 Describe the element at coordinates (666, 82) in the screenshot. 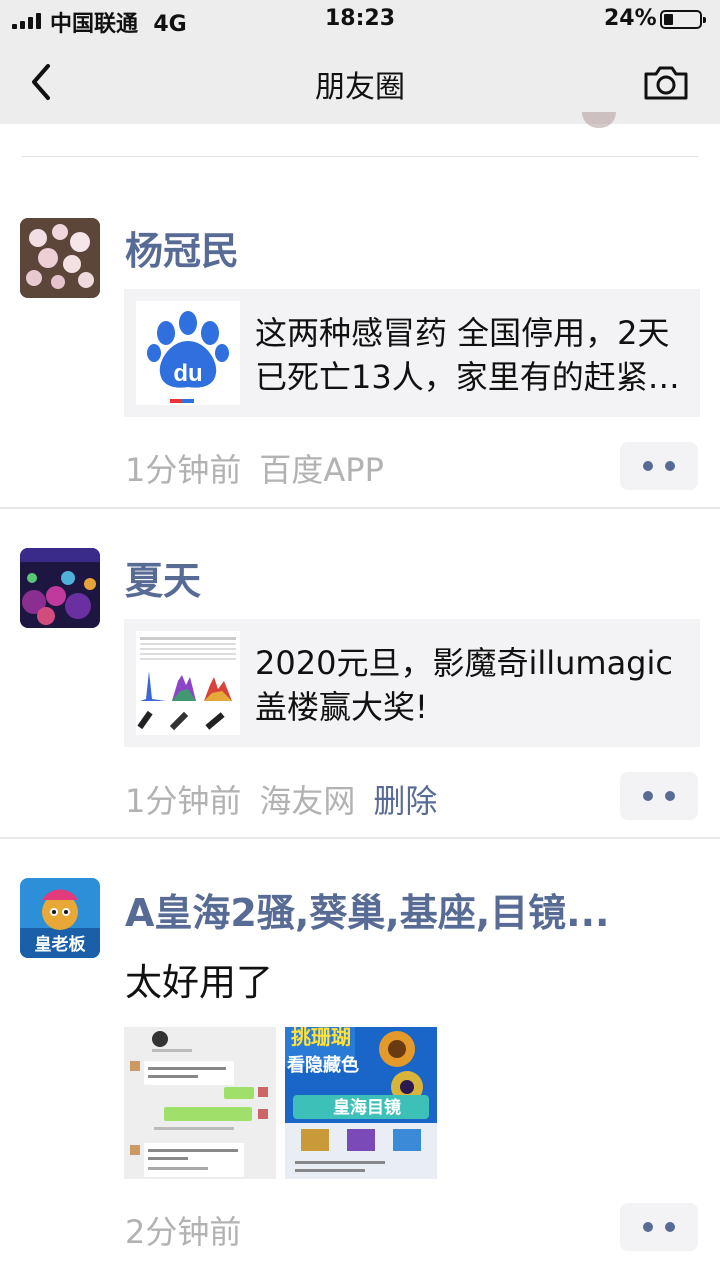

I see `camera-icon` at that location.